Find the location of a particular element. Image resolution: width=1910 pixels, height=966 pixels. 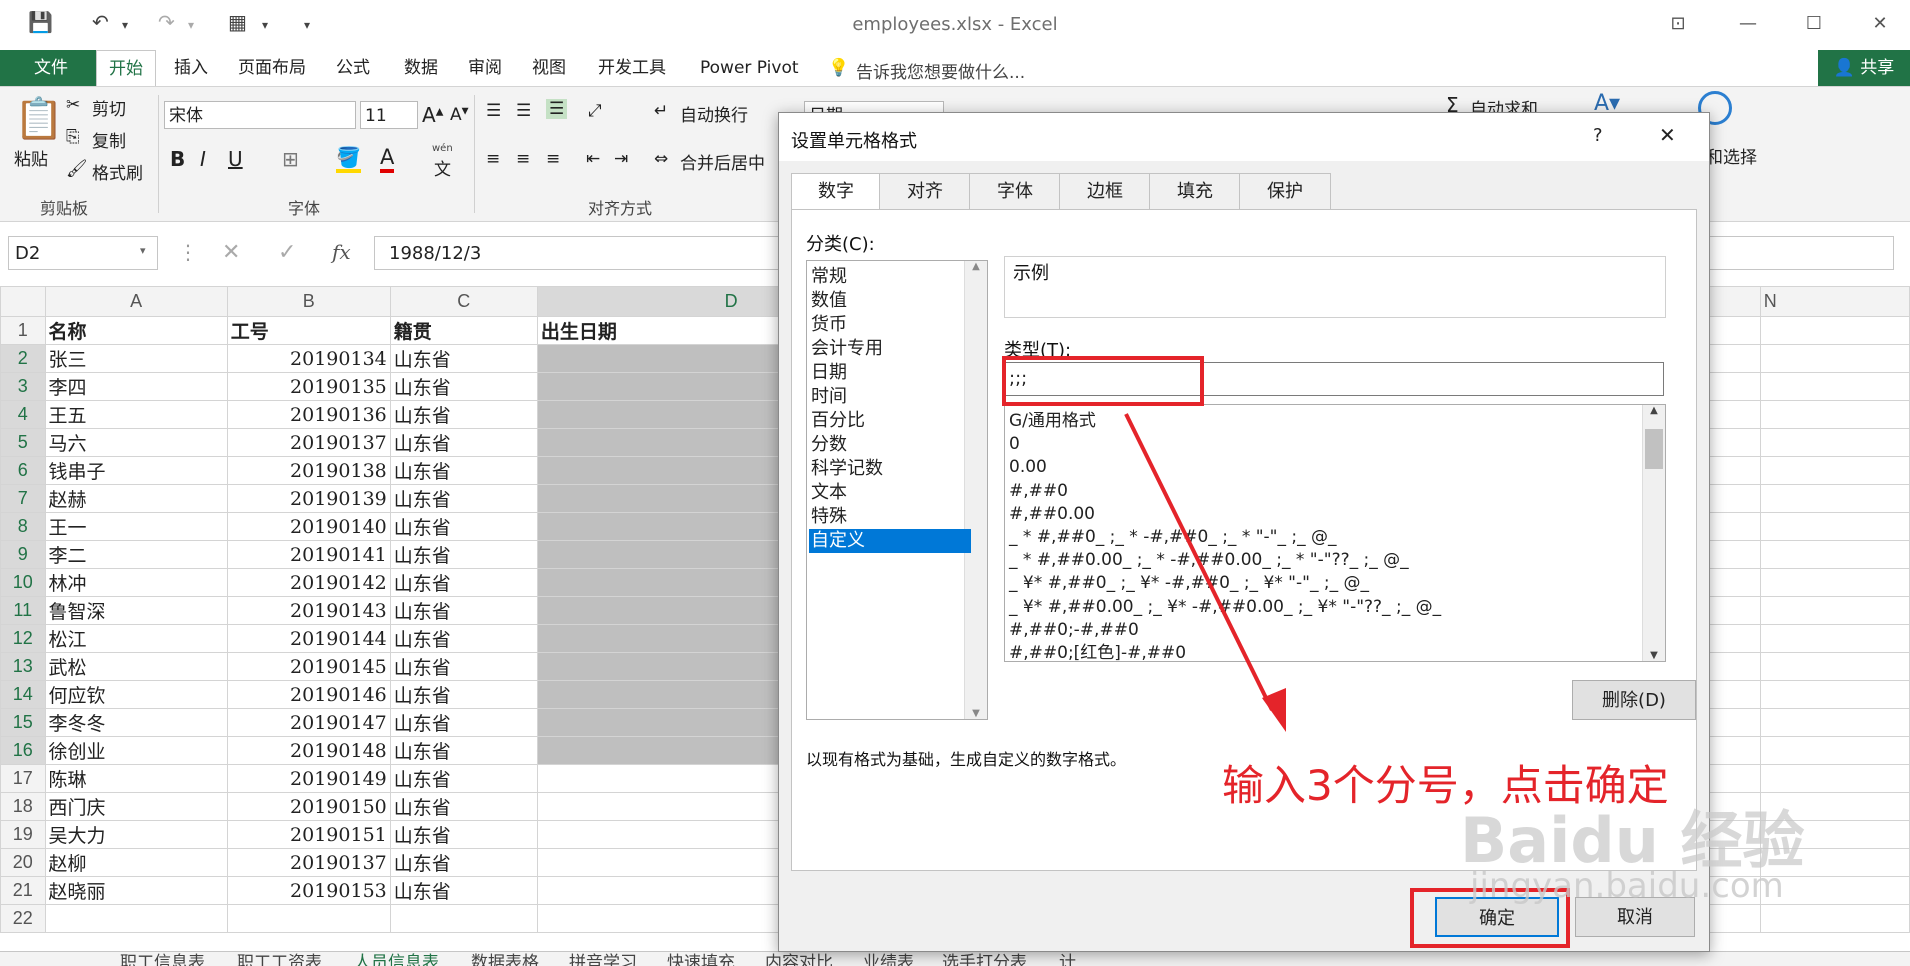

row-header: 3 is located at coordinates (23, 386).